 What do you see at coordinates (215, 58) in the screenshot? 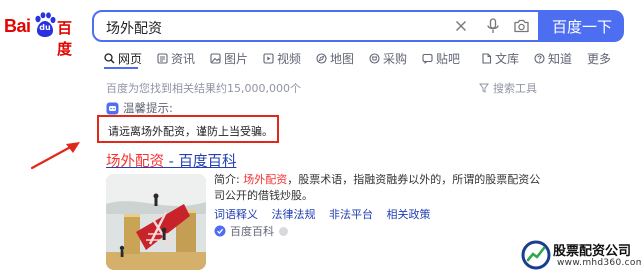
I see `image-icon` at bounding box center [215, 58].